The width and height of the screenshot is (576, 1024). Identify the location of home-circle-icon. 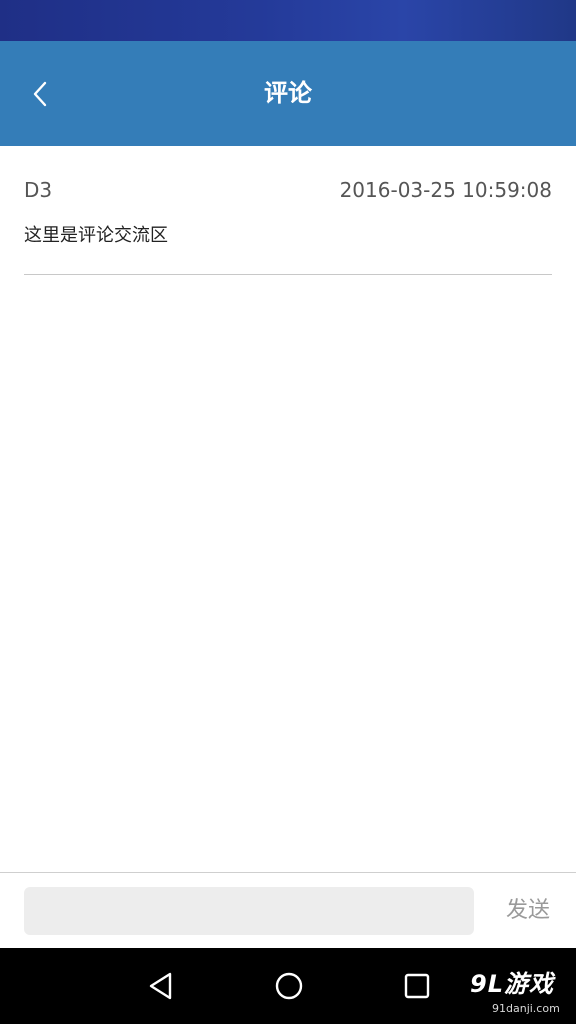
(289, 986).